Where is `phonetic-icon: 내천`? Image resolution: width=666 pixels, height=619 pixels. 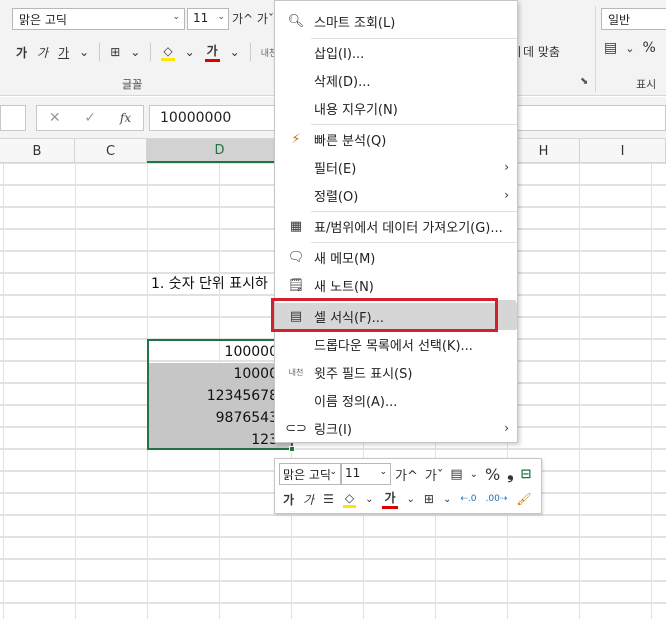 phonetic-icon: 내천 is located at coordinates (296, 372).